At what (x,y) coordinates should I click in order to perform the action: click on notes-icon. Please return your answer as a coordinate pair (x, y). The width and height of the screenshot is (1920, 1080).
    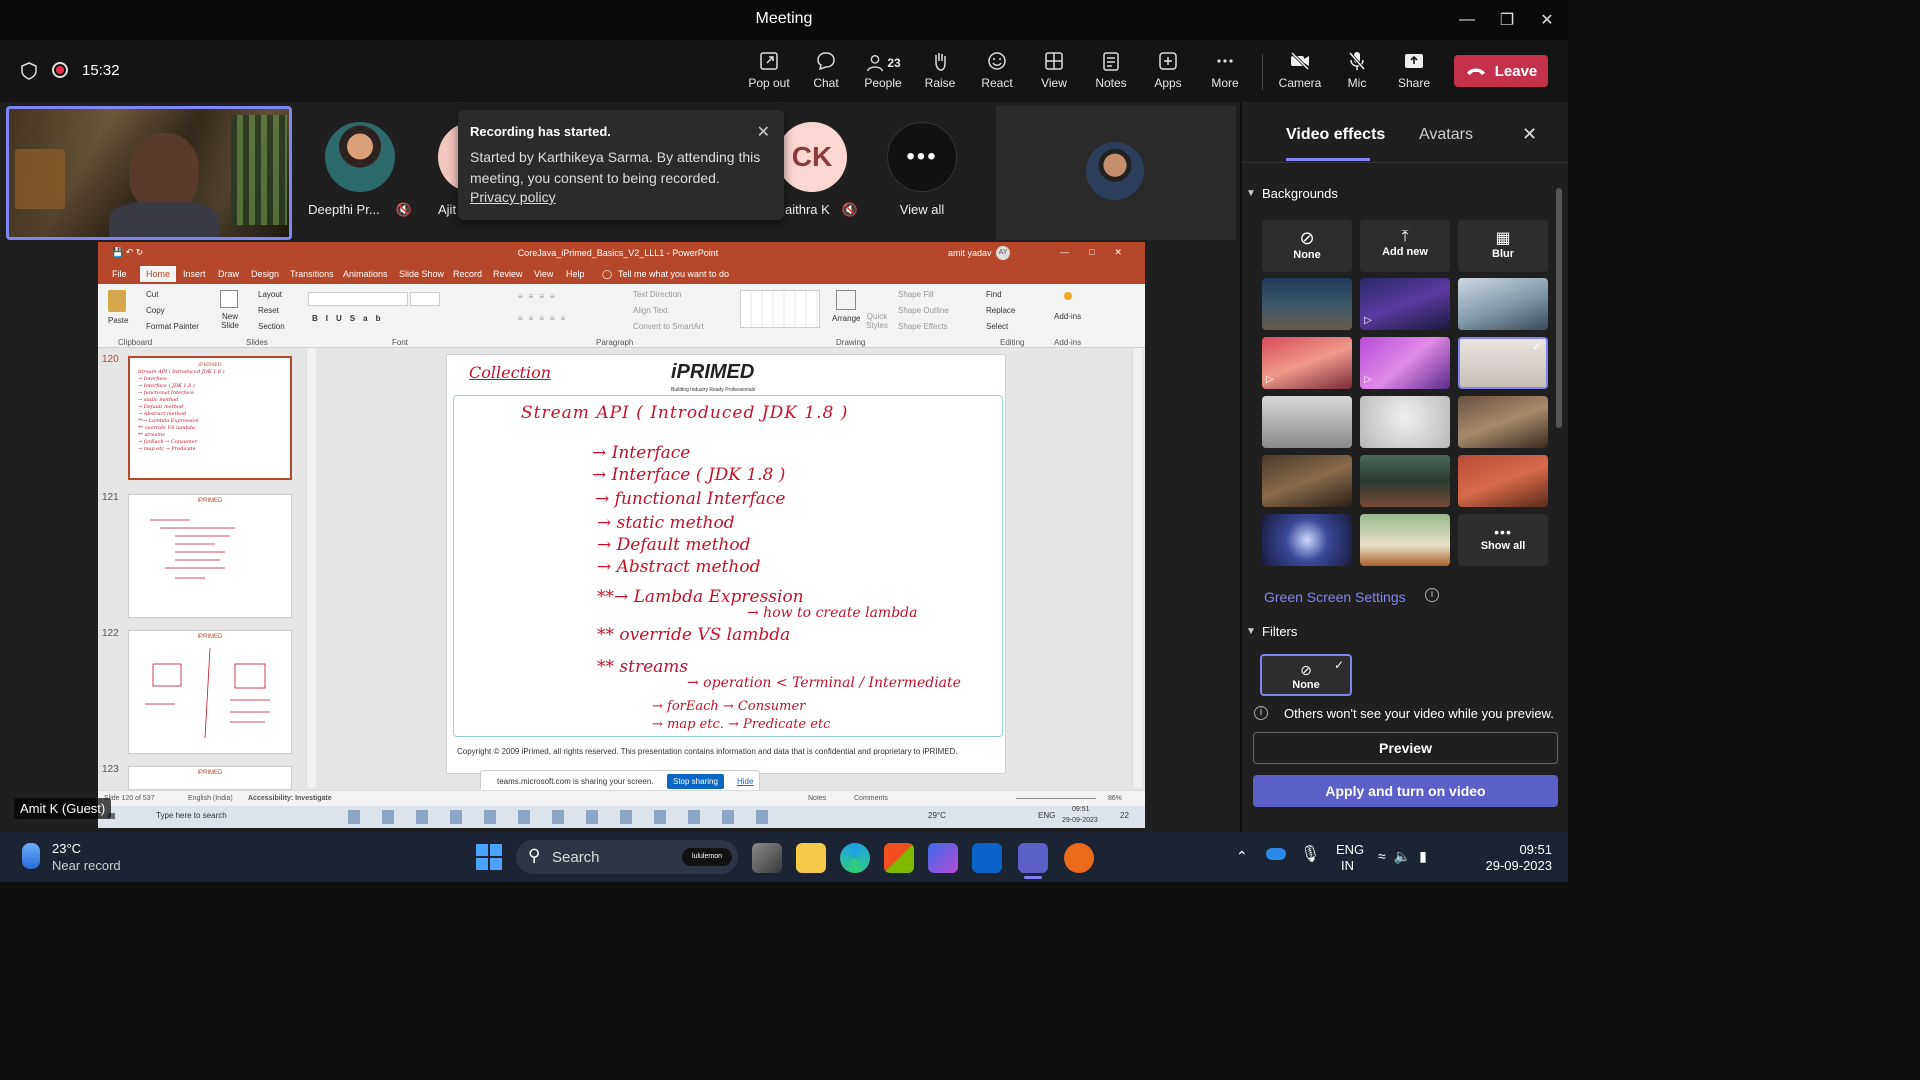
    Looking at the image, I should click on (1111, 61).